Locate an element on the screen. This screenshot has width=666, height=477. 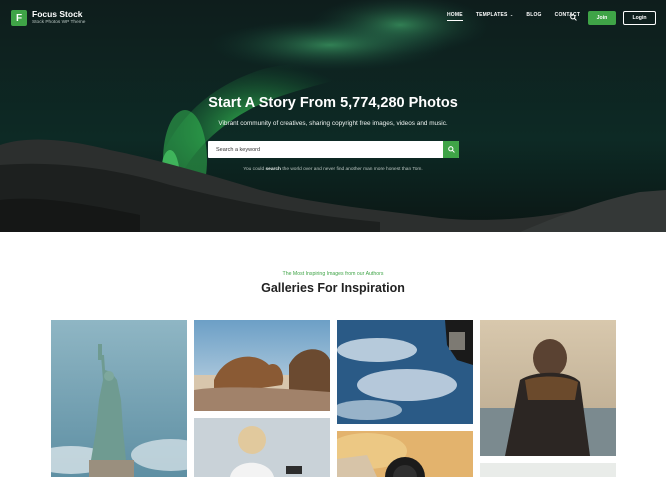
logo-mark: F is located at coordinates (19, 18).